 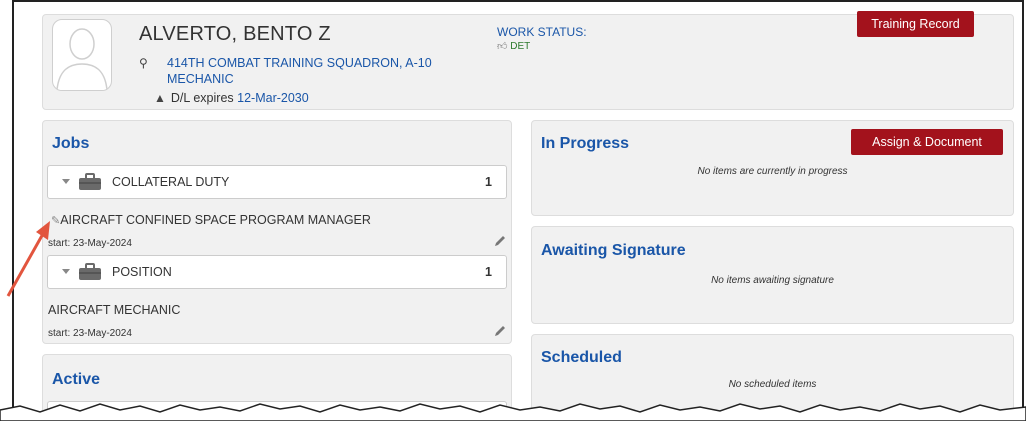 I want to click on in-progress-empty: No items are currently in progress, so click(x=772, y=171).